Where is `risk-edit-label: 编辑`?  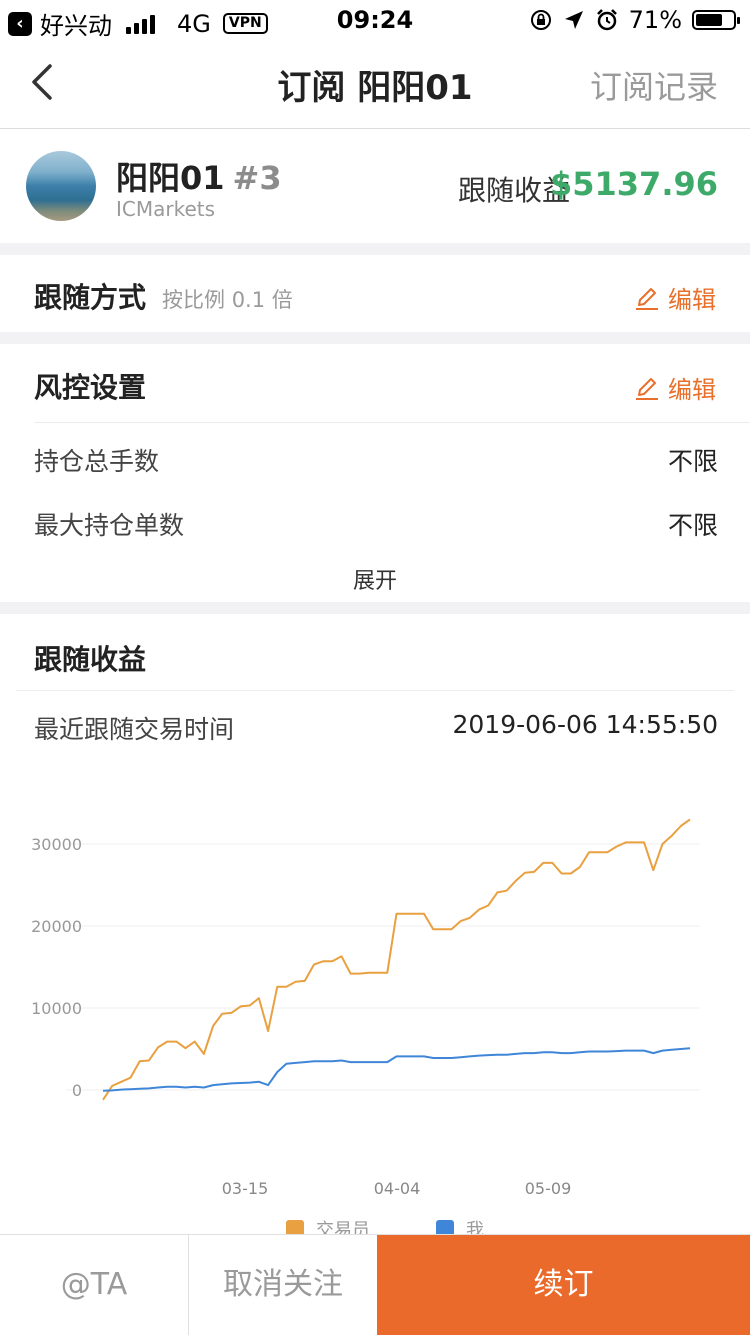
risk-edit-label: 编辑 is located at coordinates (692, 390).